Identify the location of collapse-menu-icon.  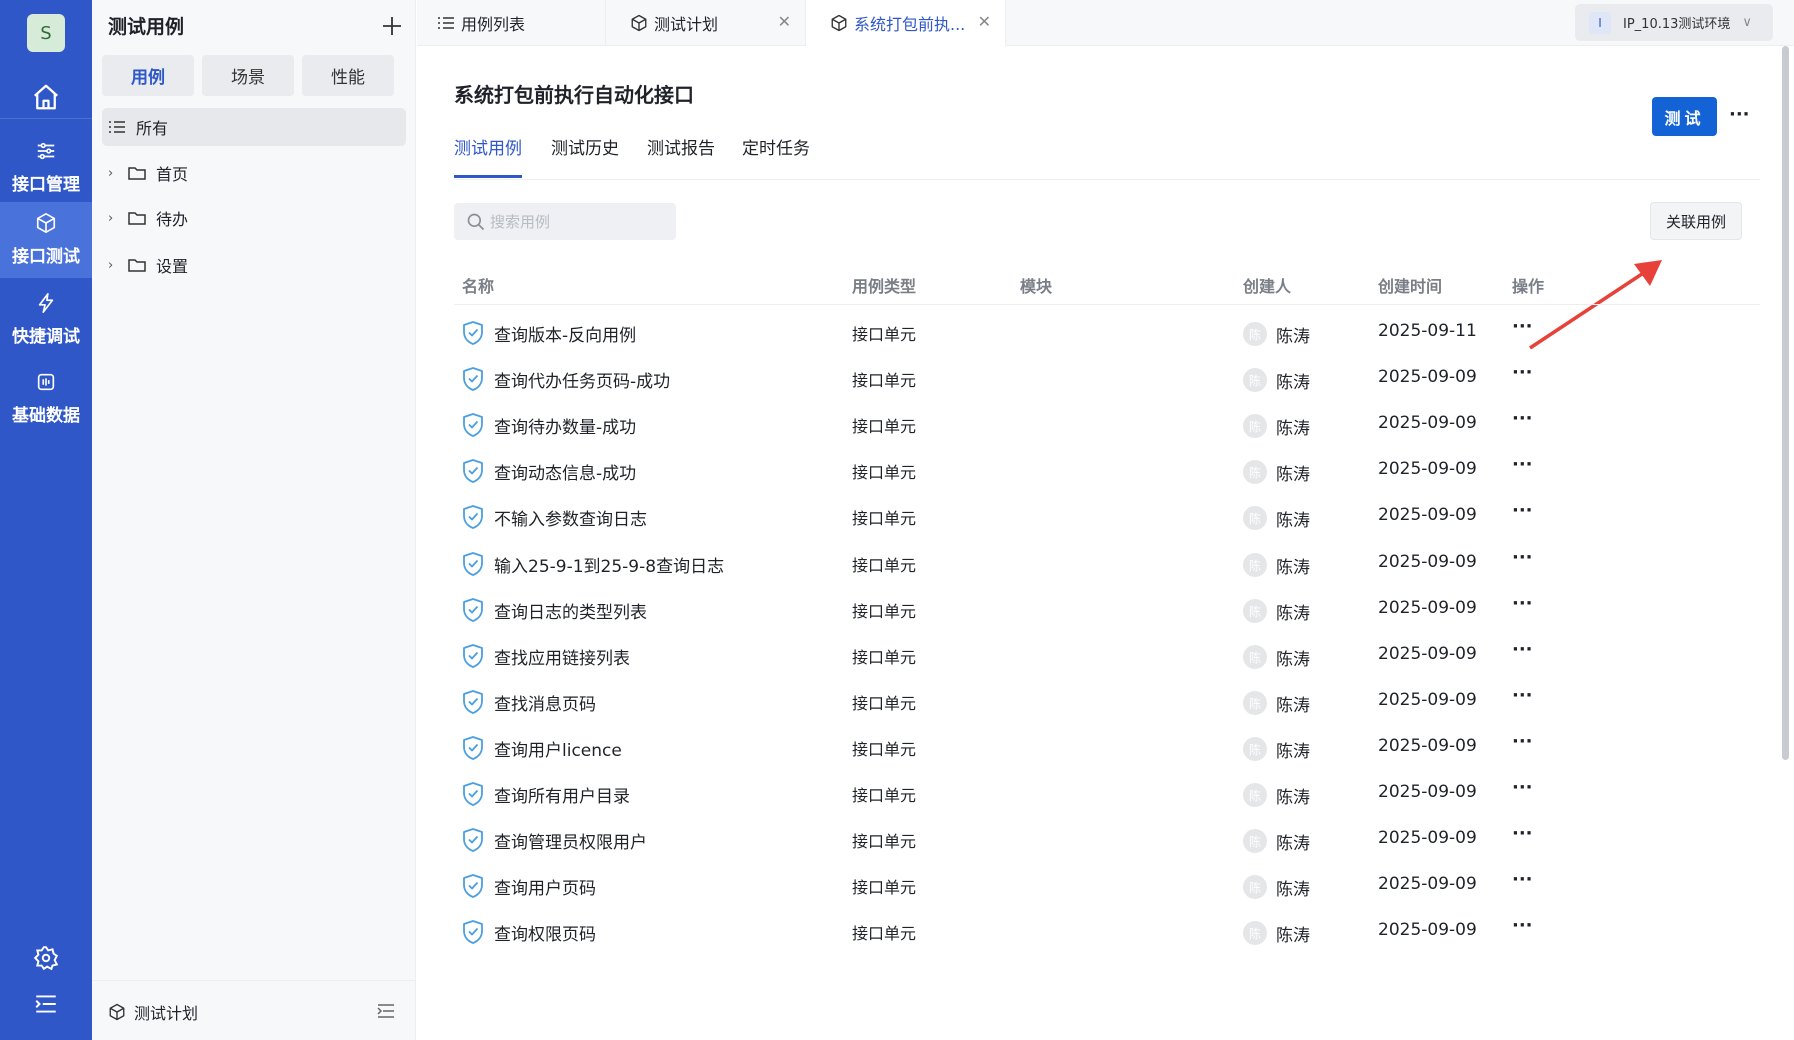
(46, 1004).